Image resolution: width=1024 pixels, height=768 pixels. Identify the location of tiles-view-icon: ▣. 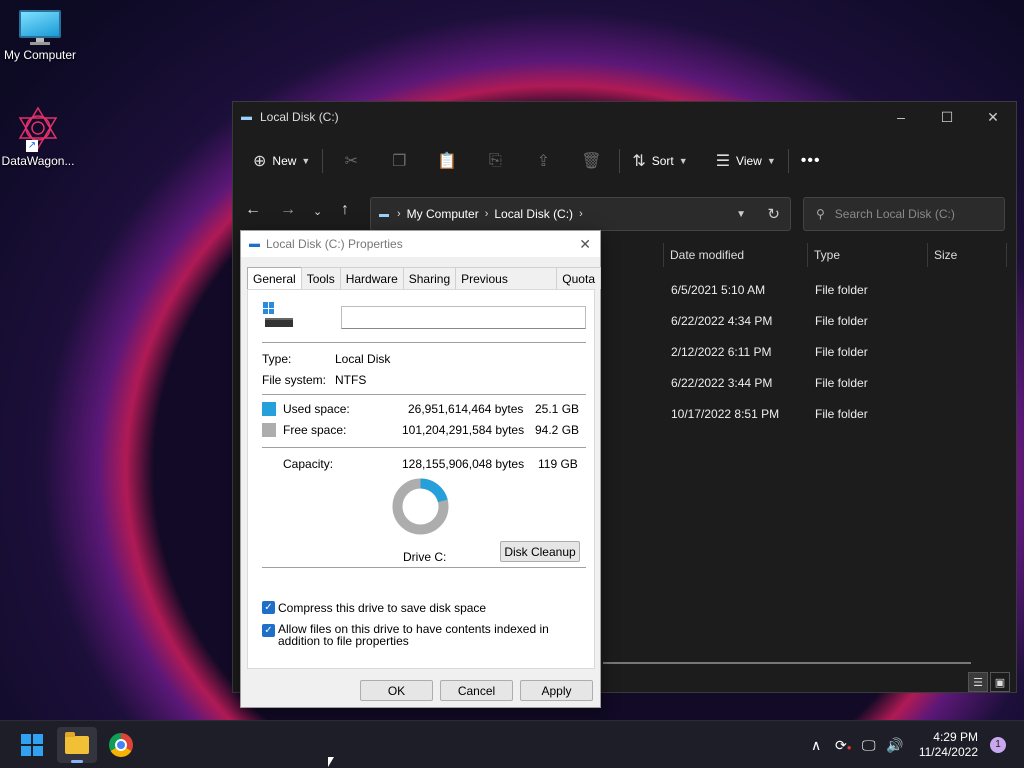
(1000, 682).